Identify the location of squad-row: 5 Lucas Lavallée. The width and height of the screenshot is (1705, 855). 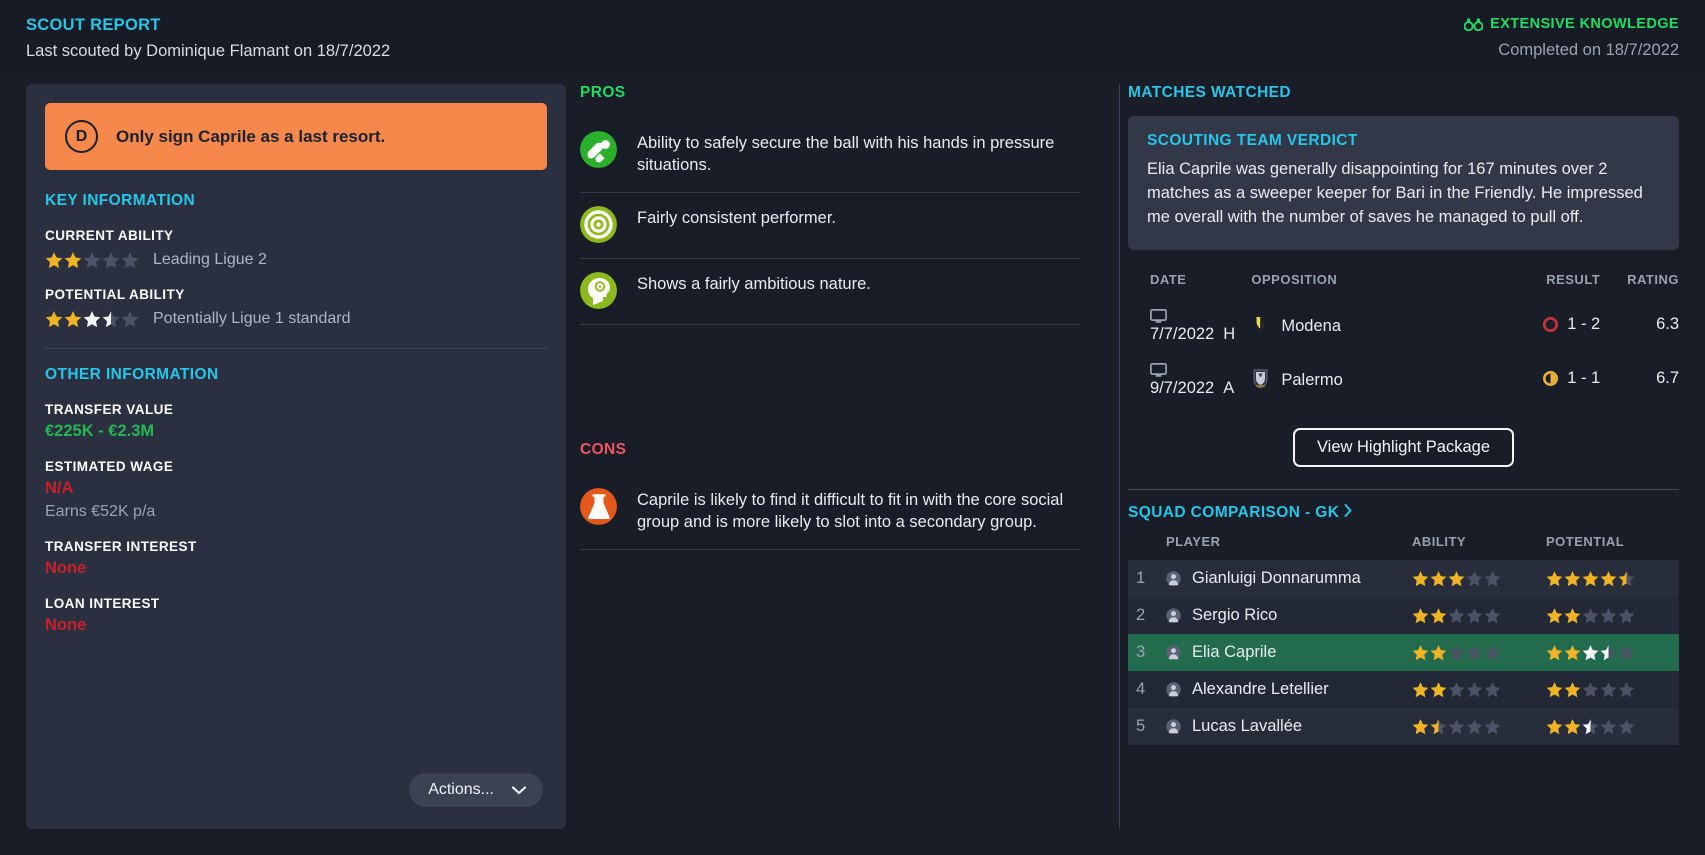
(1403, 726).